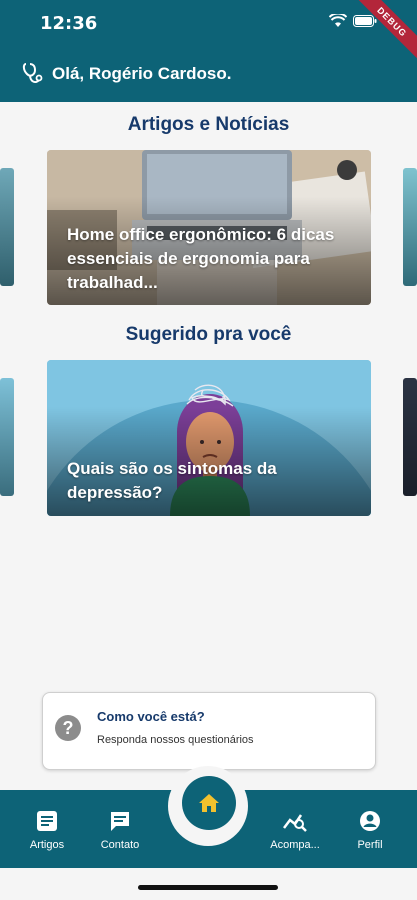  Describe the element at coordinates (208, 124) in the screenshot. I see `section-title-articles: Artigos e Notícias` at that location.